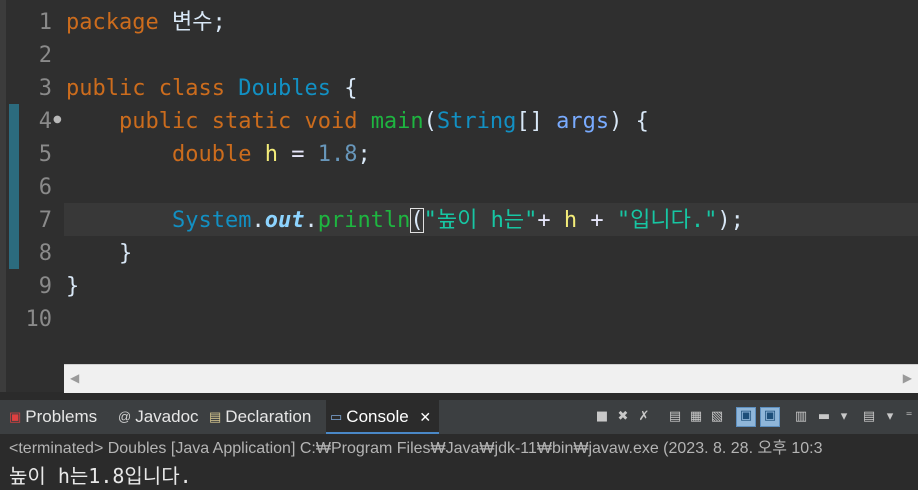 This screenshot has width=918, height=490. What do you see at coordinates (336, 416) in the screenshot?
I see `console-icon: ▭` at bounding box center [336, 416].